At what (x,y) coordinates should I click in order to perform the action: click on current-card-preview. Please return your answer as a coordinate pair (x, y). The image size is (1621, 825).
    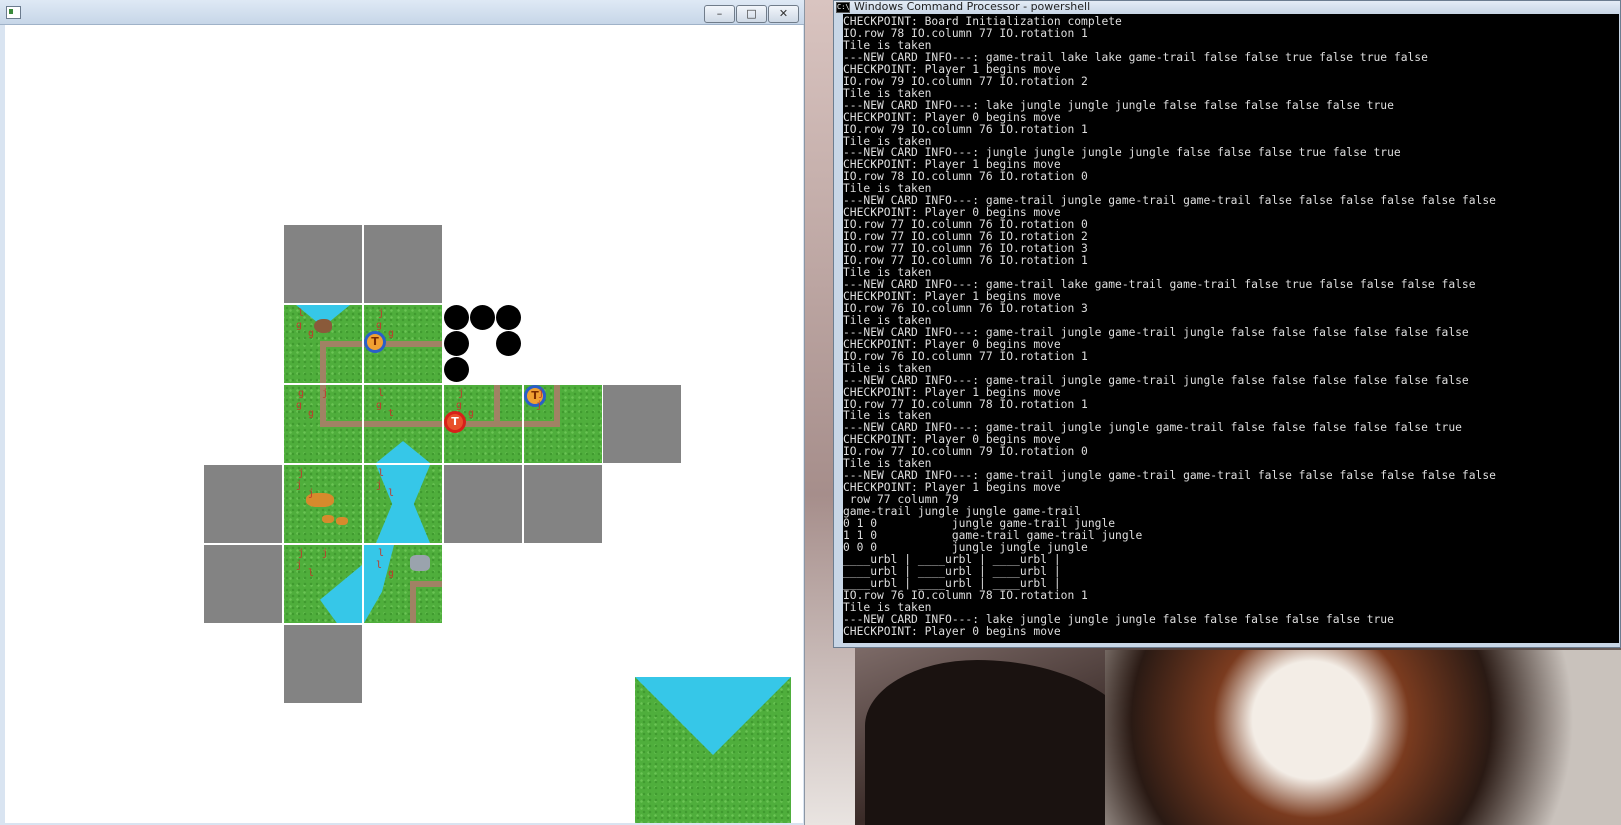
    Looking at the image, I should click on (713, 750).